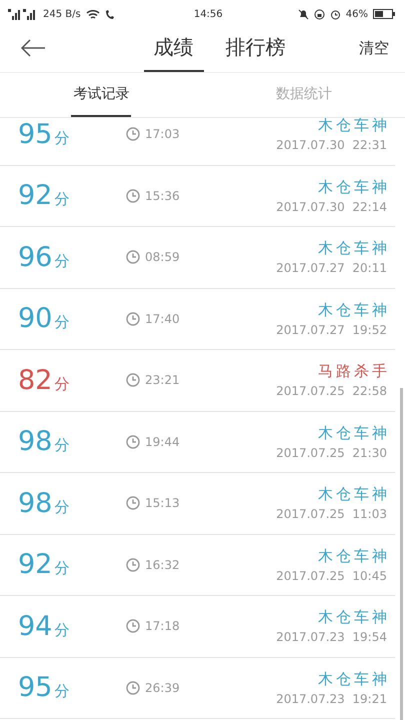 The image size is (405, 720). I want to click on score: 96, so click(35, 257).